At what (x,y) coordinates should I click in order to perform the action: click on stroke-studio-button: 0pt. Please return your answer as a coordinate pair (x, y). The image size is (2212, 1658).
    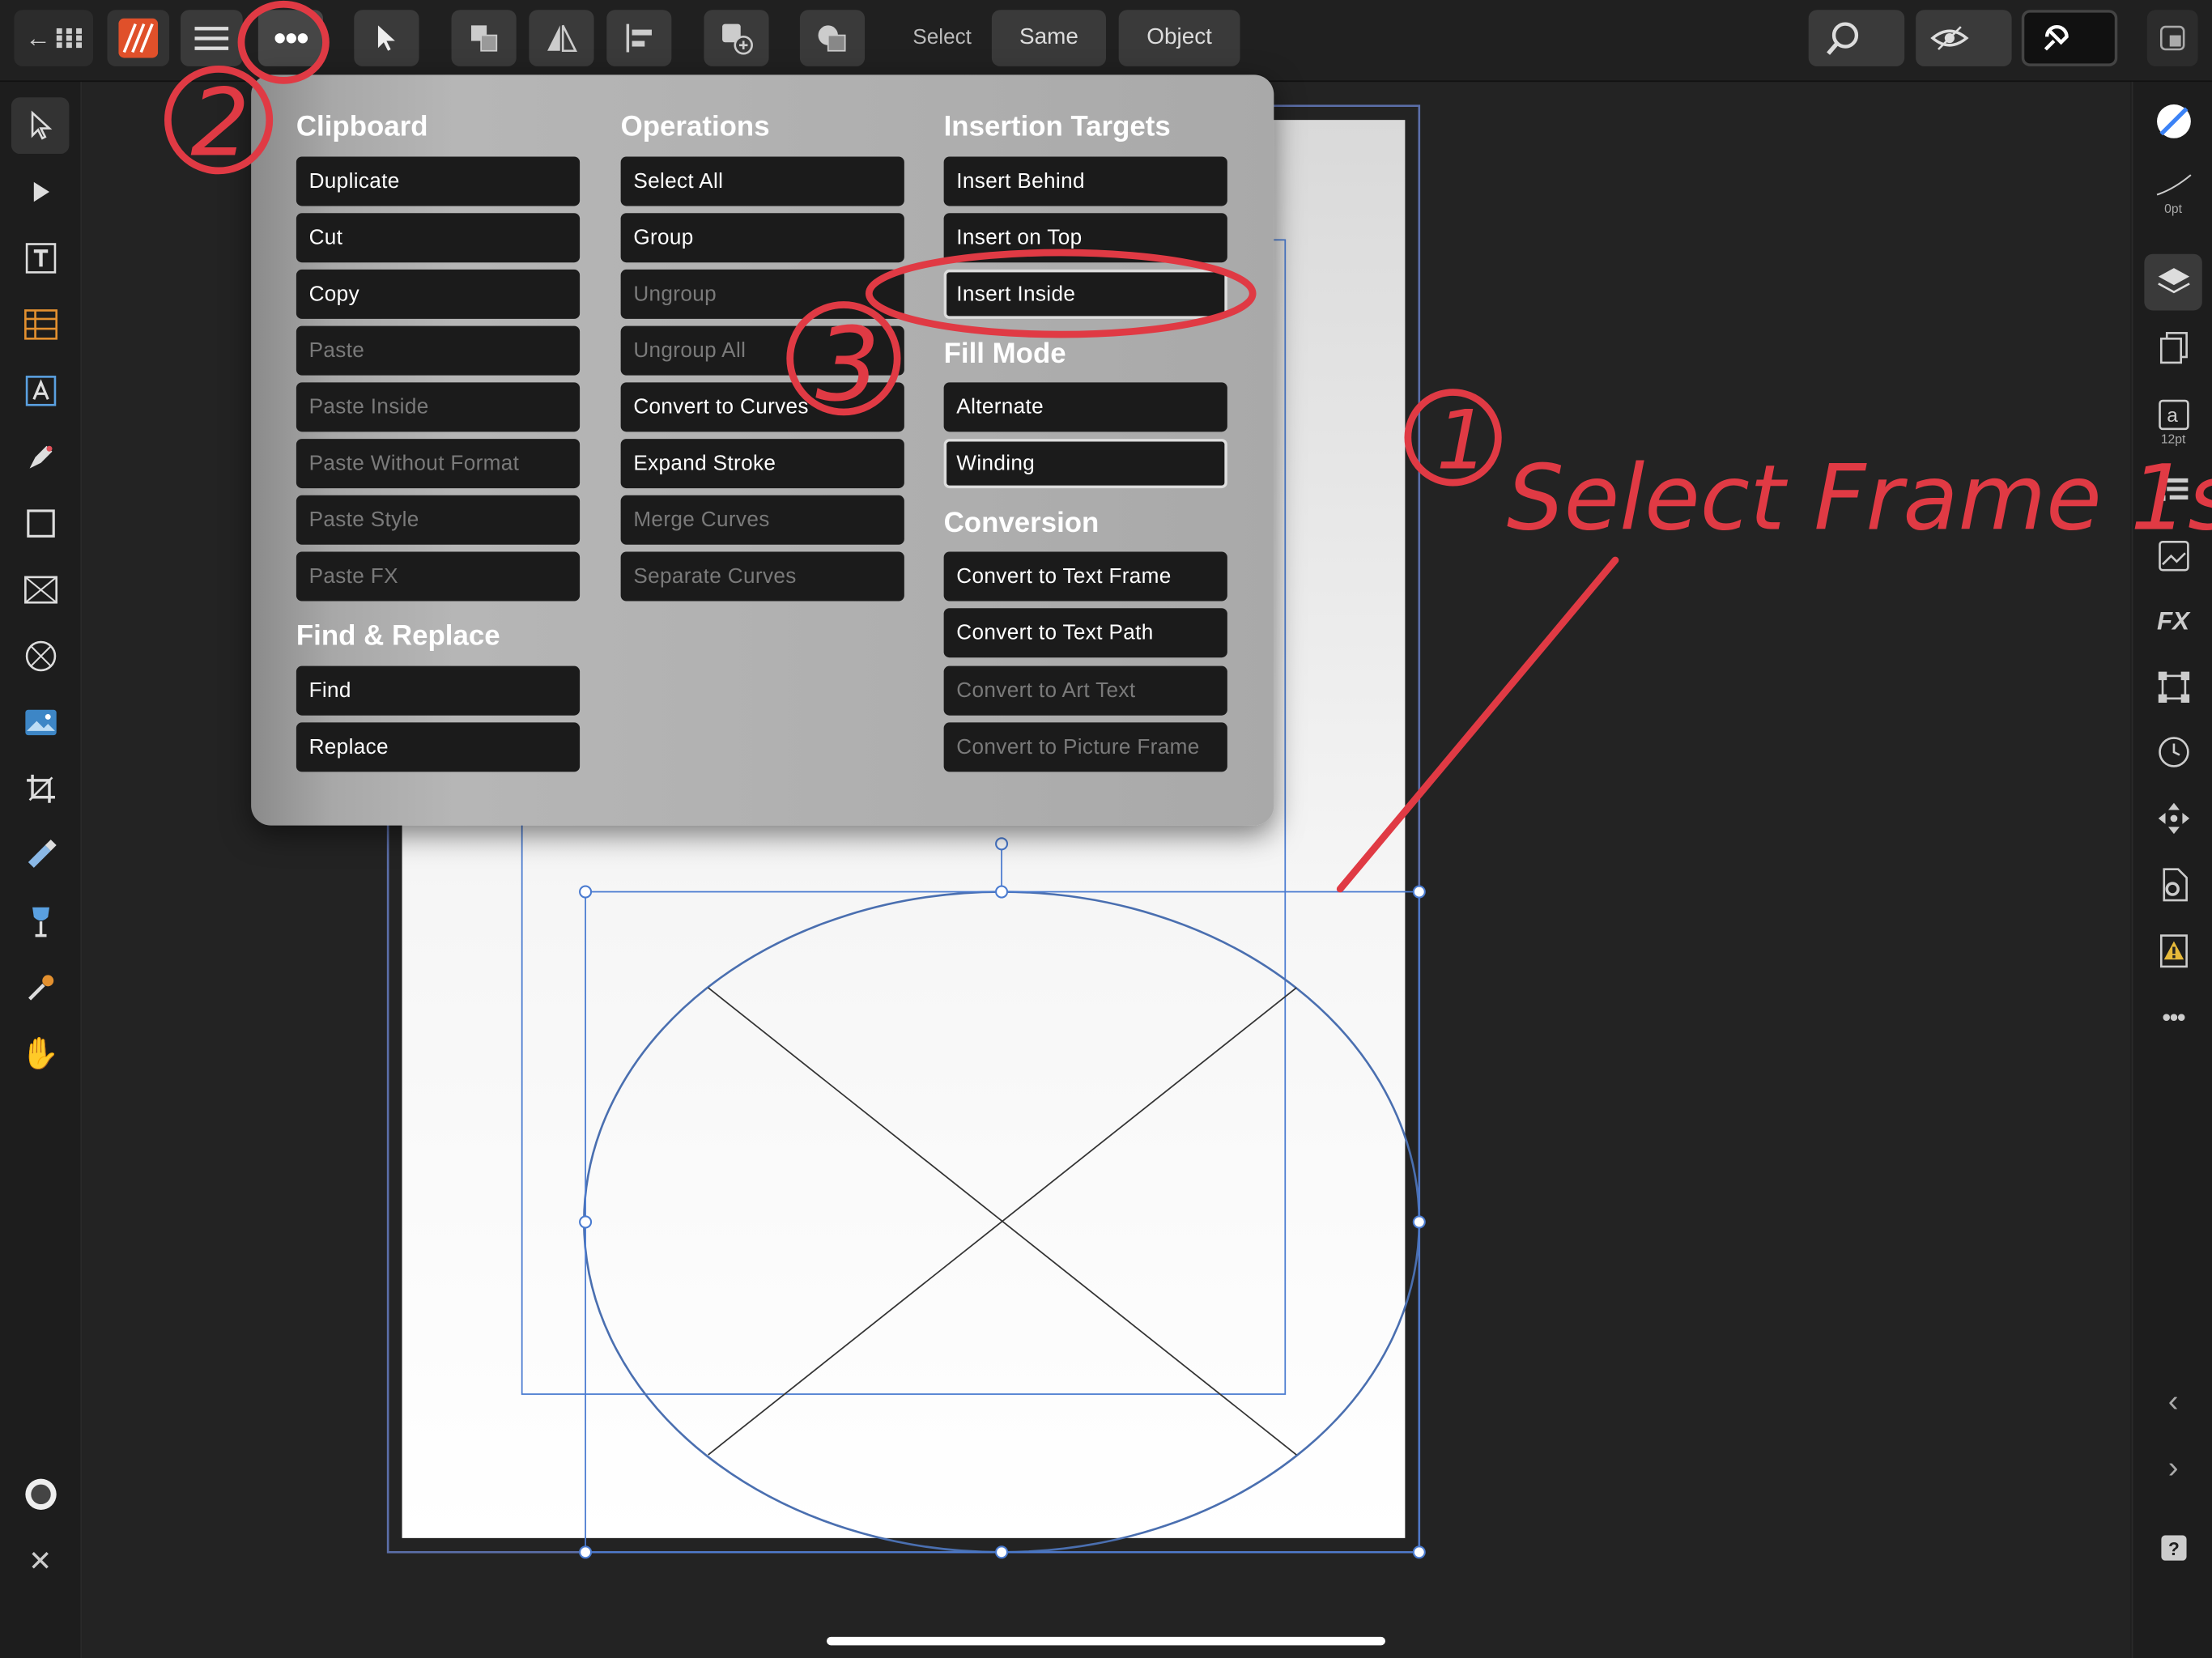
    Looking at the image, I should click on (2172, 192).